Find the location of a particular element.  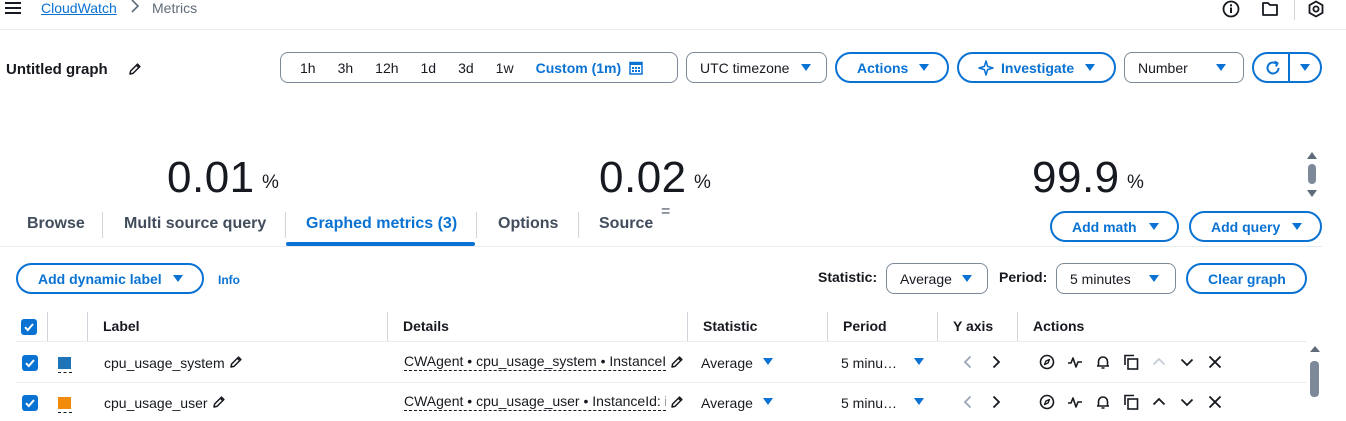

column-header-statistic: Statistic is located at coordinates (730, 326).